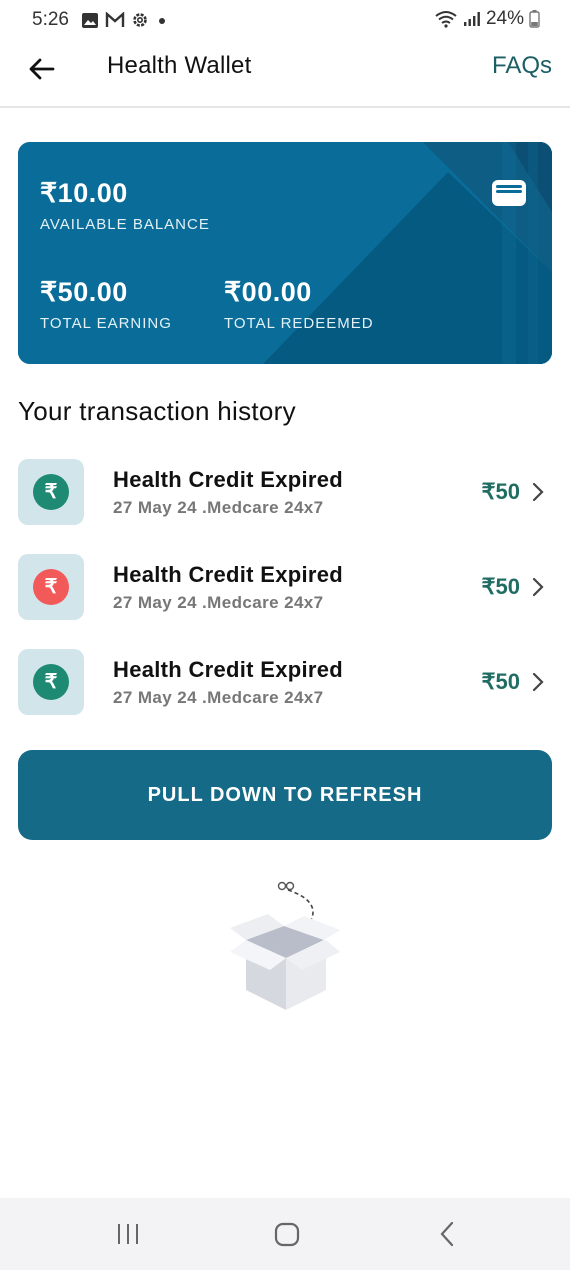 This screenshot has width=570, height=1270. What do you see at coordinates (125, 224) in the screenshot?
I see `available-balance-label: AVAILABLE BALANCE` at bounding box center [125, 224].